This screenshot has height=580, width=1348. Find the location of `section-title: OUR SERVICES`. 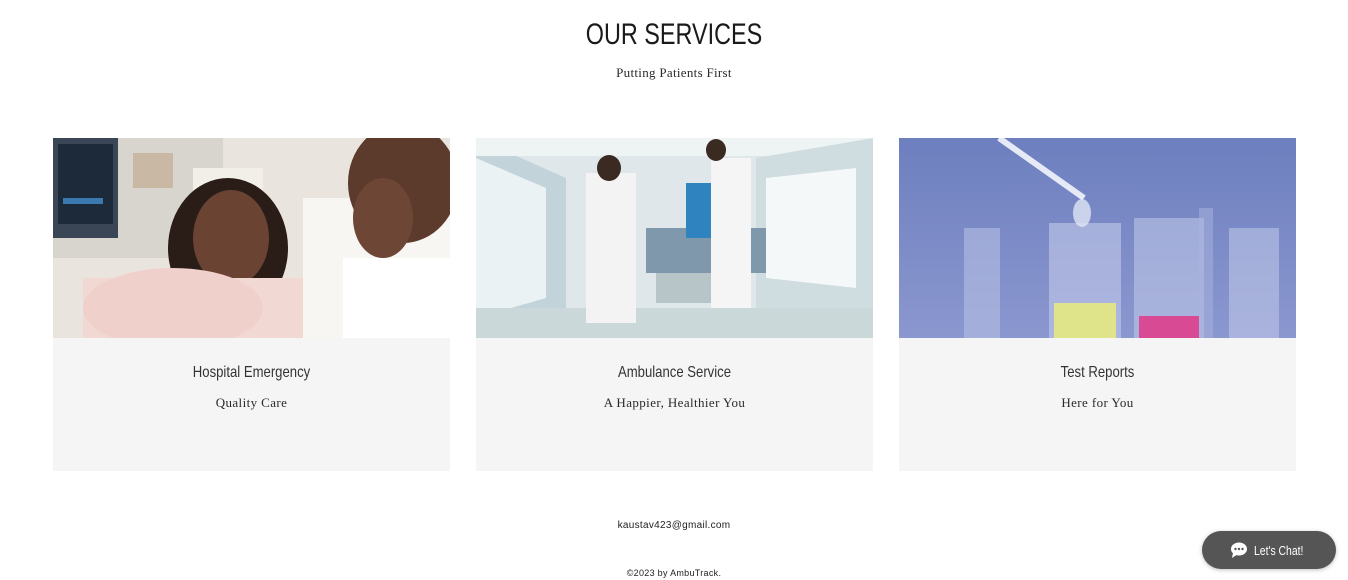

section-title: OUR SERVICES is located at coordinates (674, 34).